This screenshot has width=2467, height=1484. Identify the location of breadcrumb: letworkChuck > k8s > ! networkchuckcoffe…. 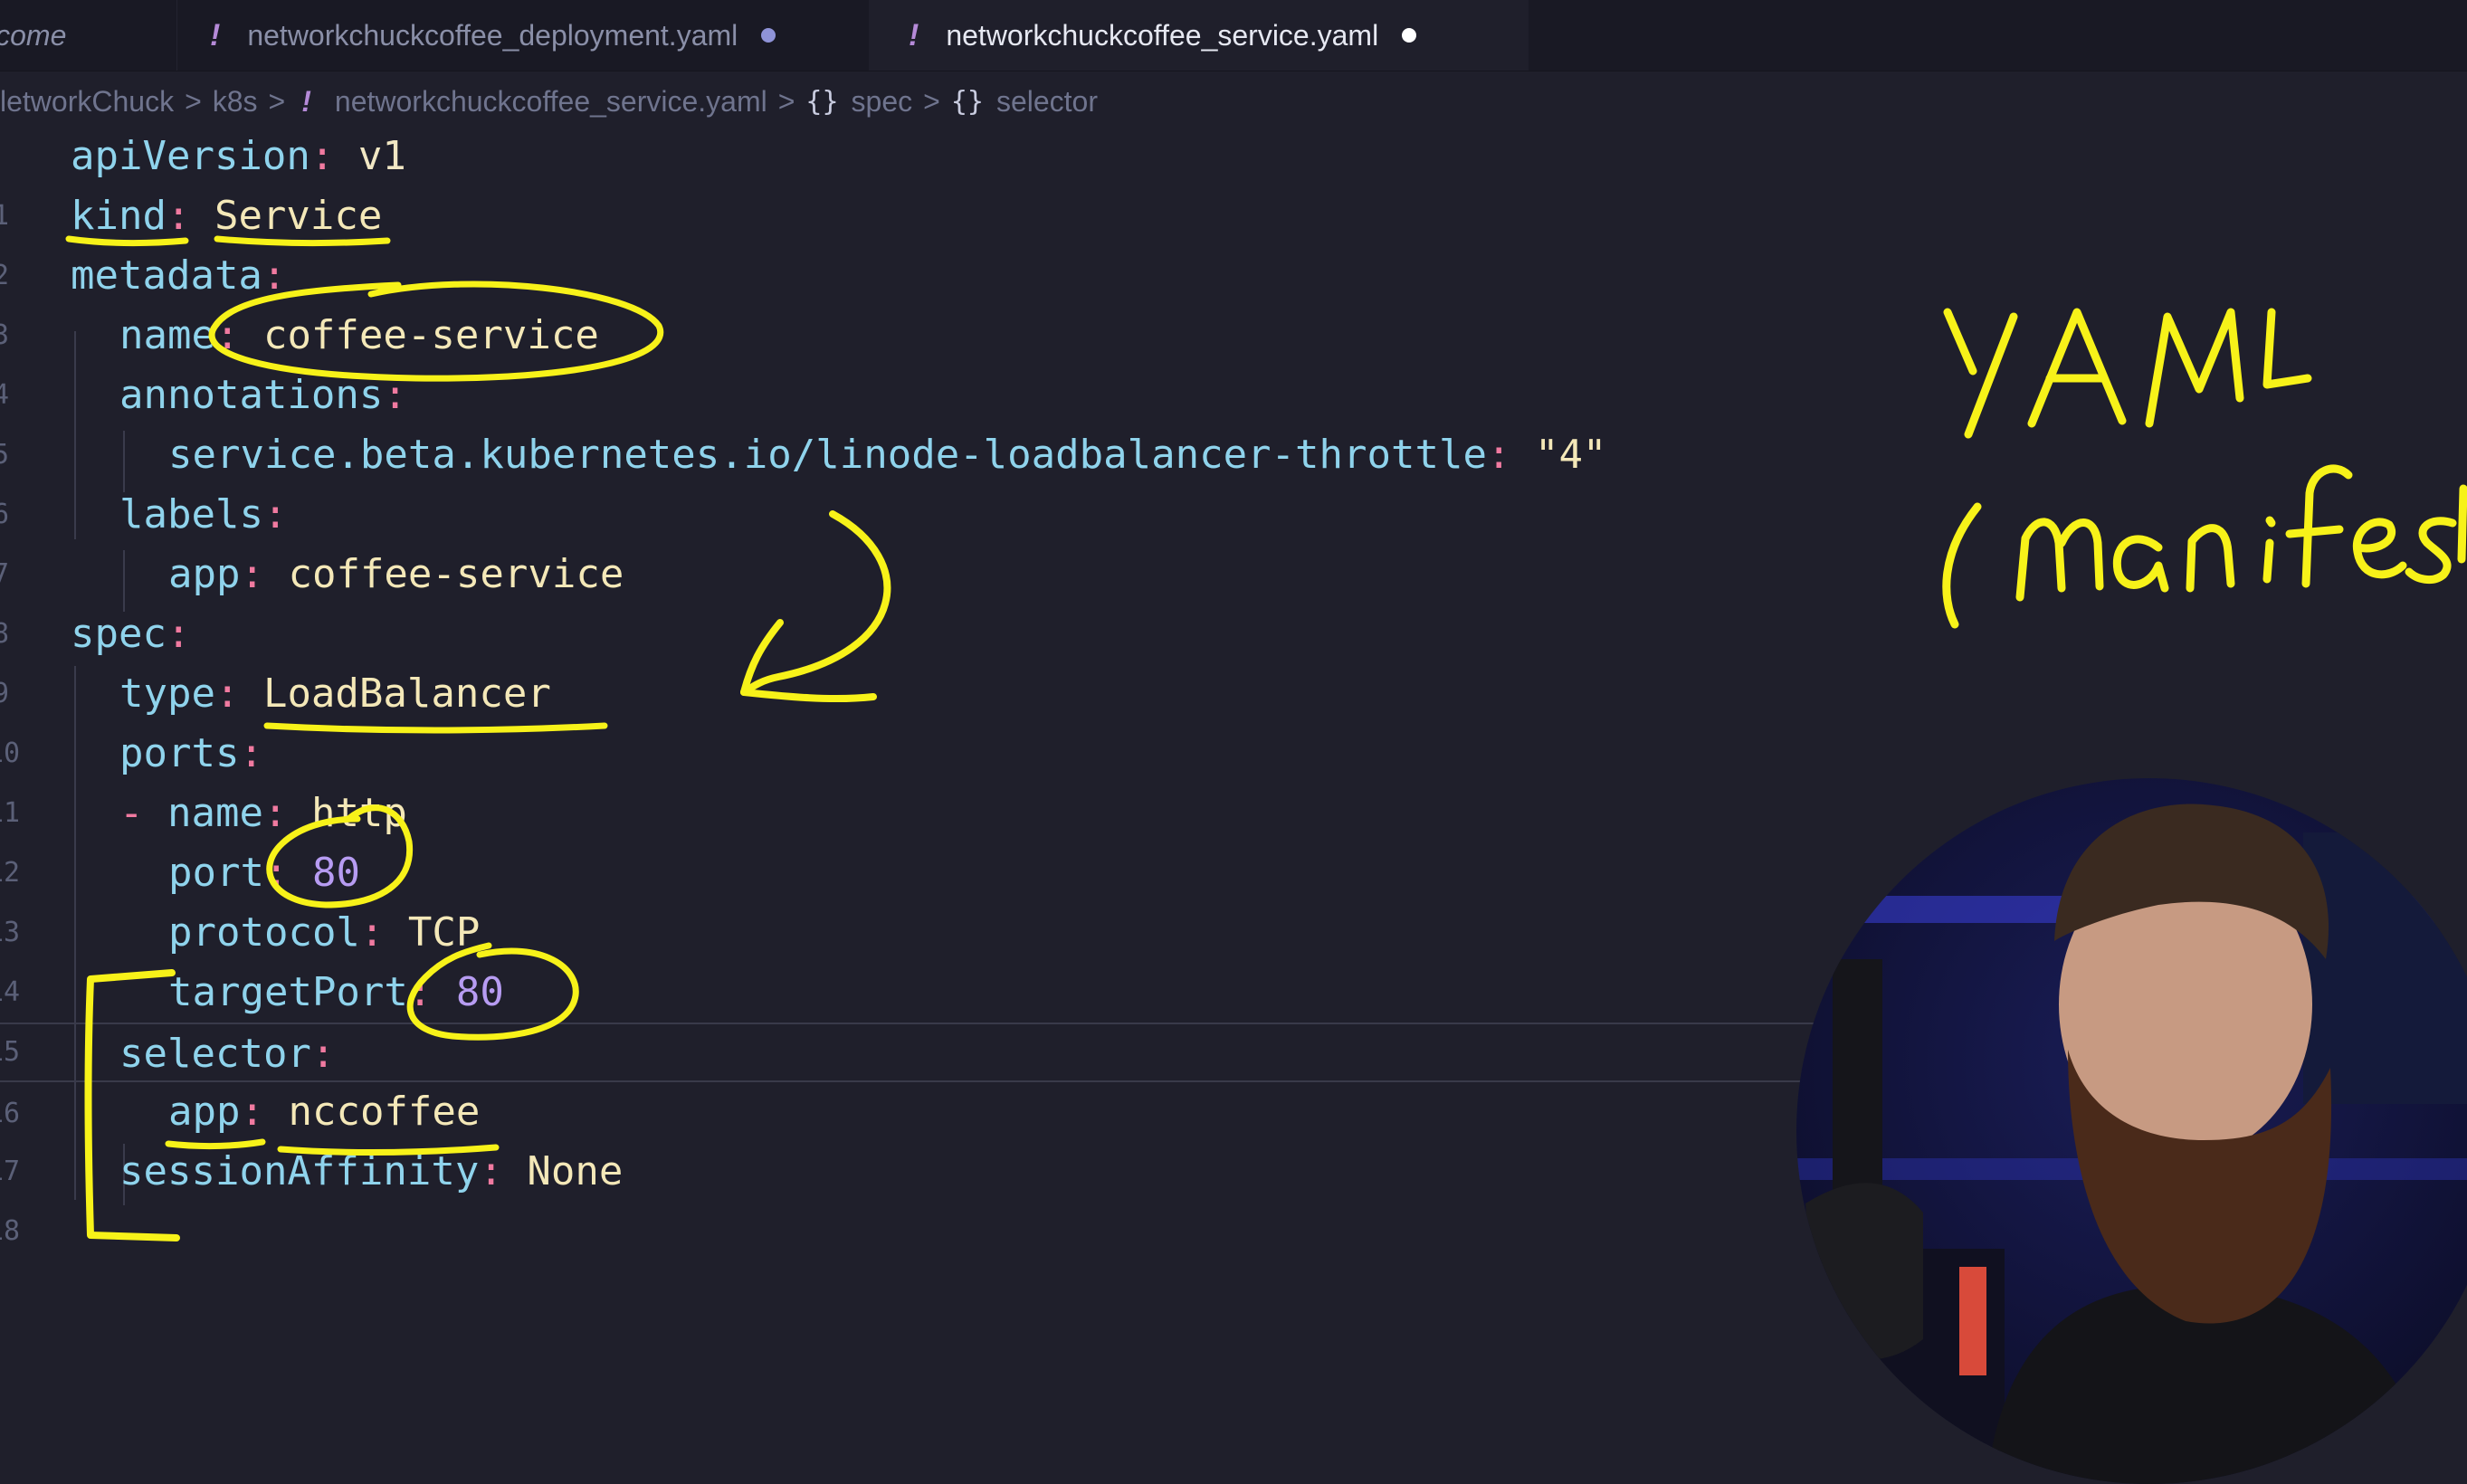
(549, 101).